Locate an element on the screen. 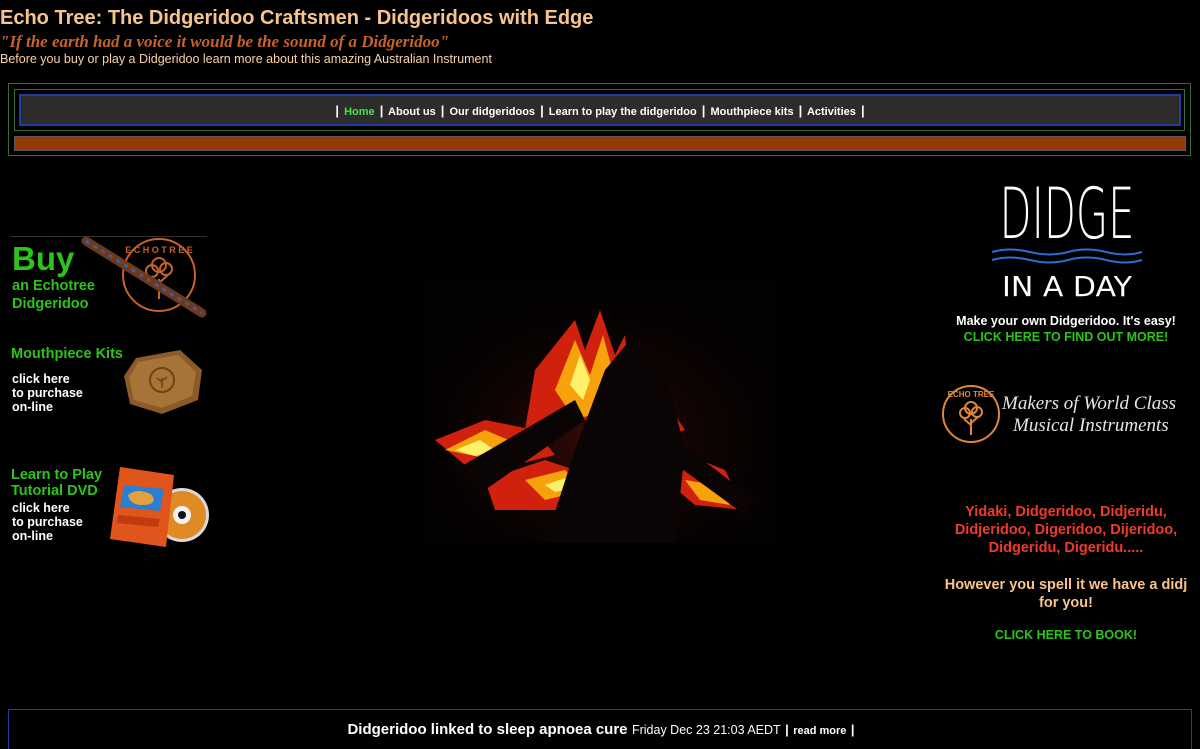 The width and height of the screenshot is (1200, 749). makers-line-2: Musical Instruments is located at coordinates (1091, 425).